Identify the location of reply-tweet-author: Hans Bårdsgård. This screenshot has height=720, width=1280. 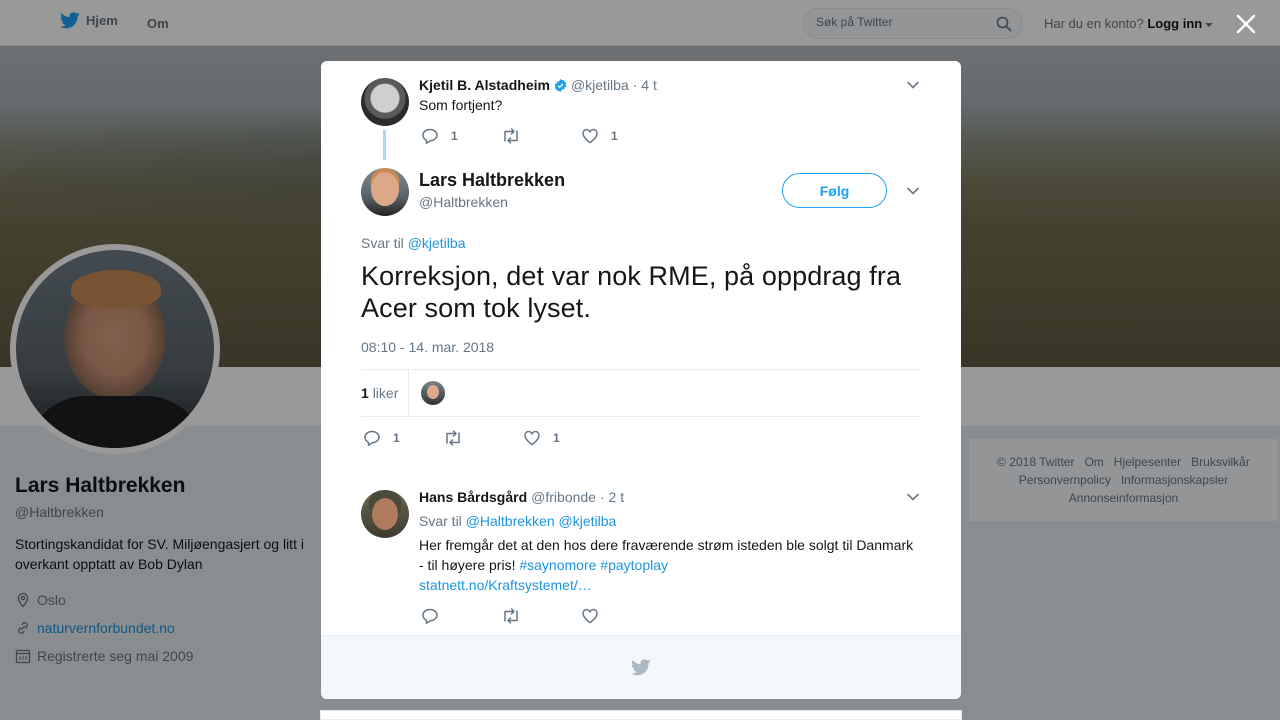
(473, 497).